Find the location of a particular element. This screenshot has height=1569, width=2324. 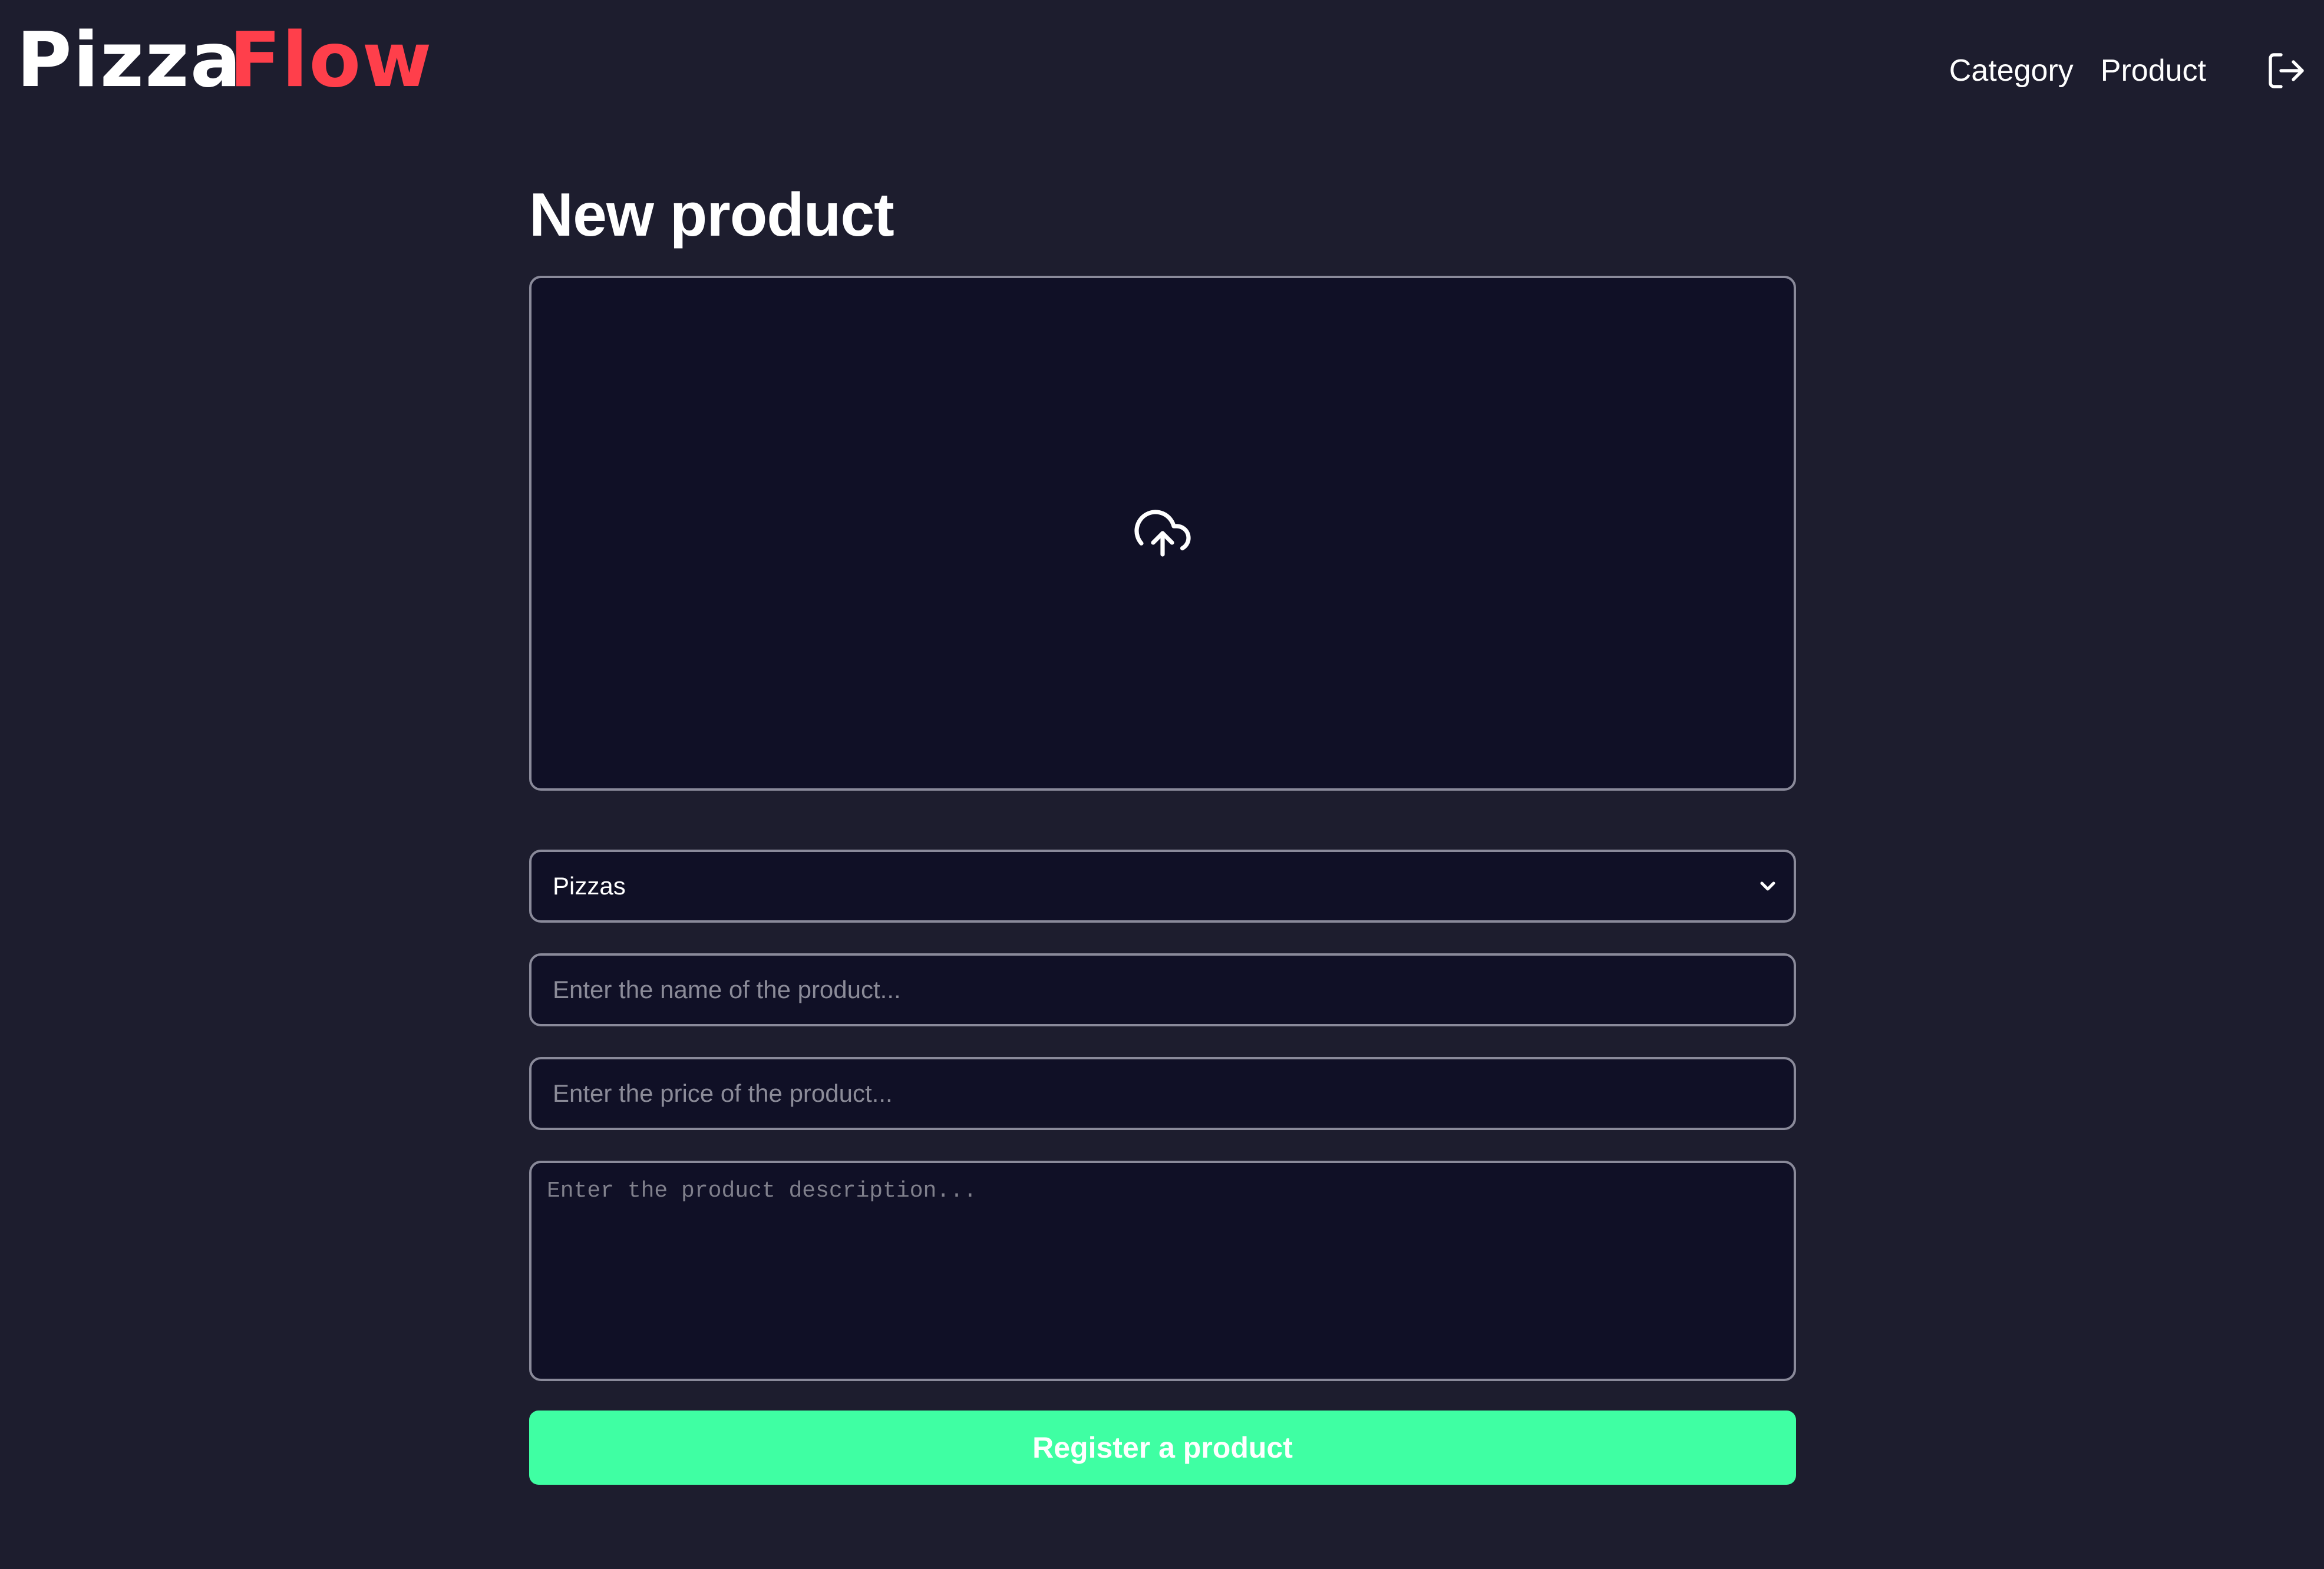

register-product-button: Register a product is located at coordinates (1162, 1448).